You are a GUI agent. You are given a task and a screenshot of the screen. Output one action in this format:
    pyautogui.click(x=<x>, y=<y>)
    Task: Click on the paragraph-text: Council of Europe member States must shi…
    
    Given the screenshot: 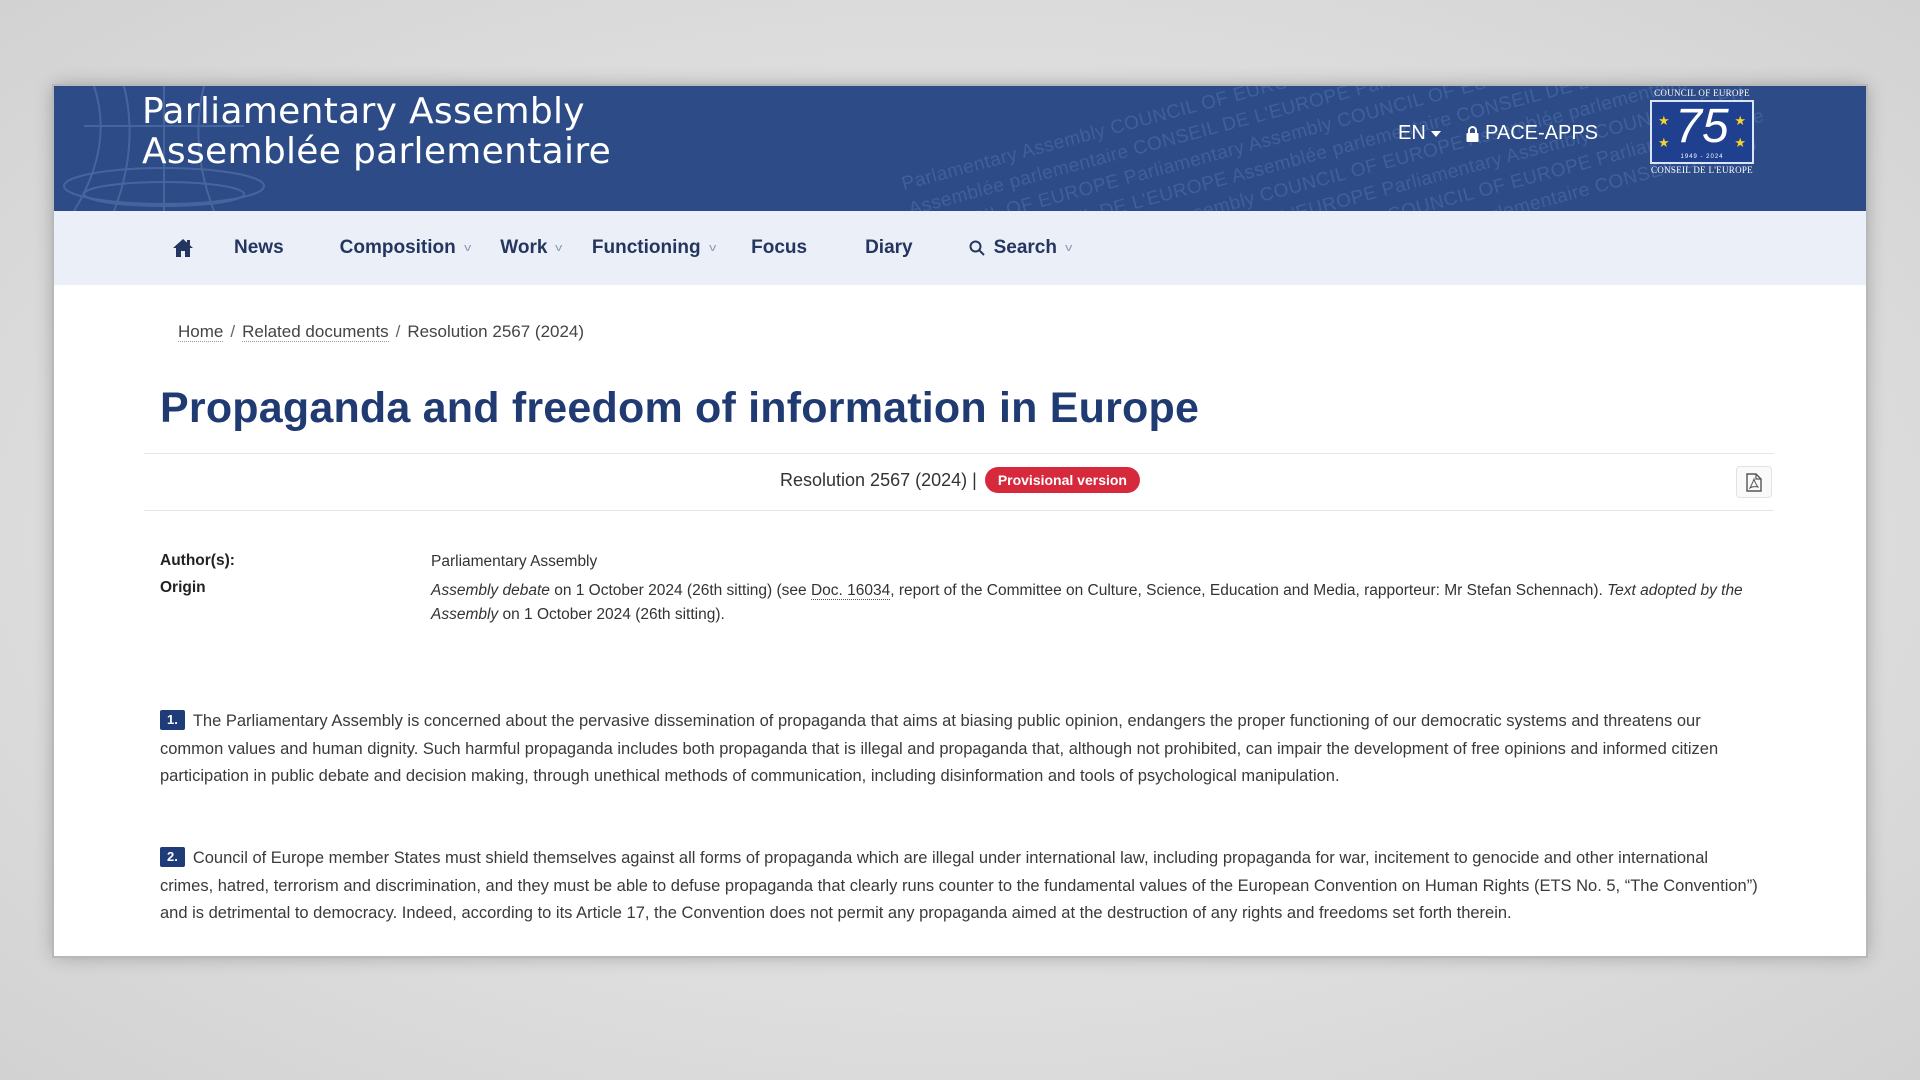 What is the action you would take?
    pyautogui.click(x=959, y=885)
    